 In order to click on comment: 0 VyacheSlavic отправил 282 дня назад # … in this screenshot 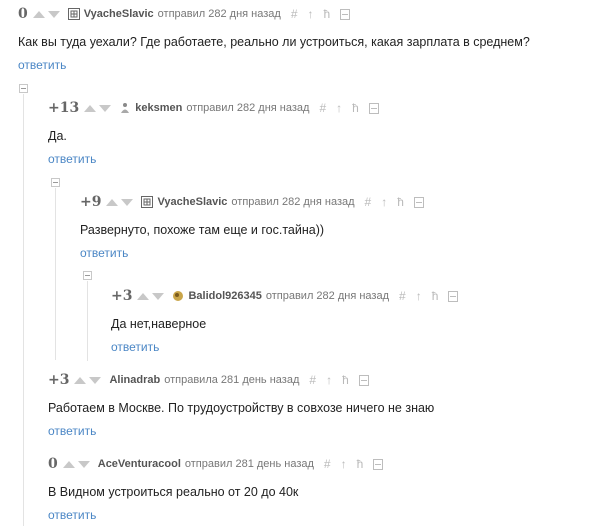, I will do `click(274, 40)`.